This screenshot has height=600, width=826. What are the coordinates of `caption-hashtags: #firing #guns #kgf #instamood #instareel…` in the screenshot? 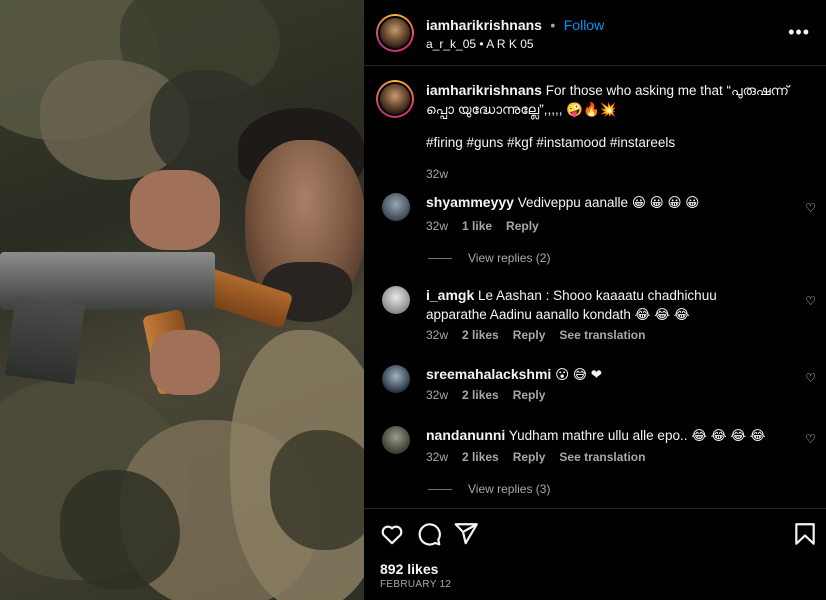 It's located at (550, 142).